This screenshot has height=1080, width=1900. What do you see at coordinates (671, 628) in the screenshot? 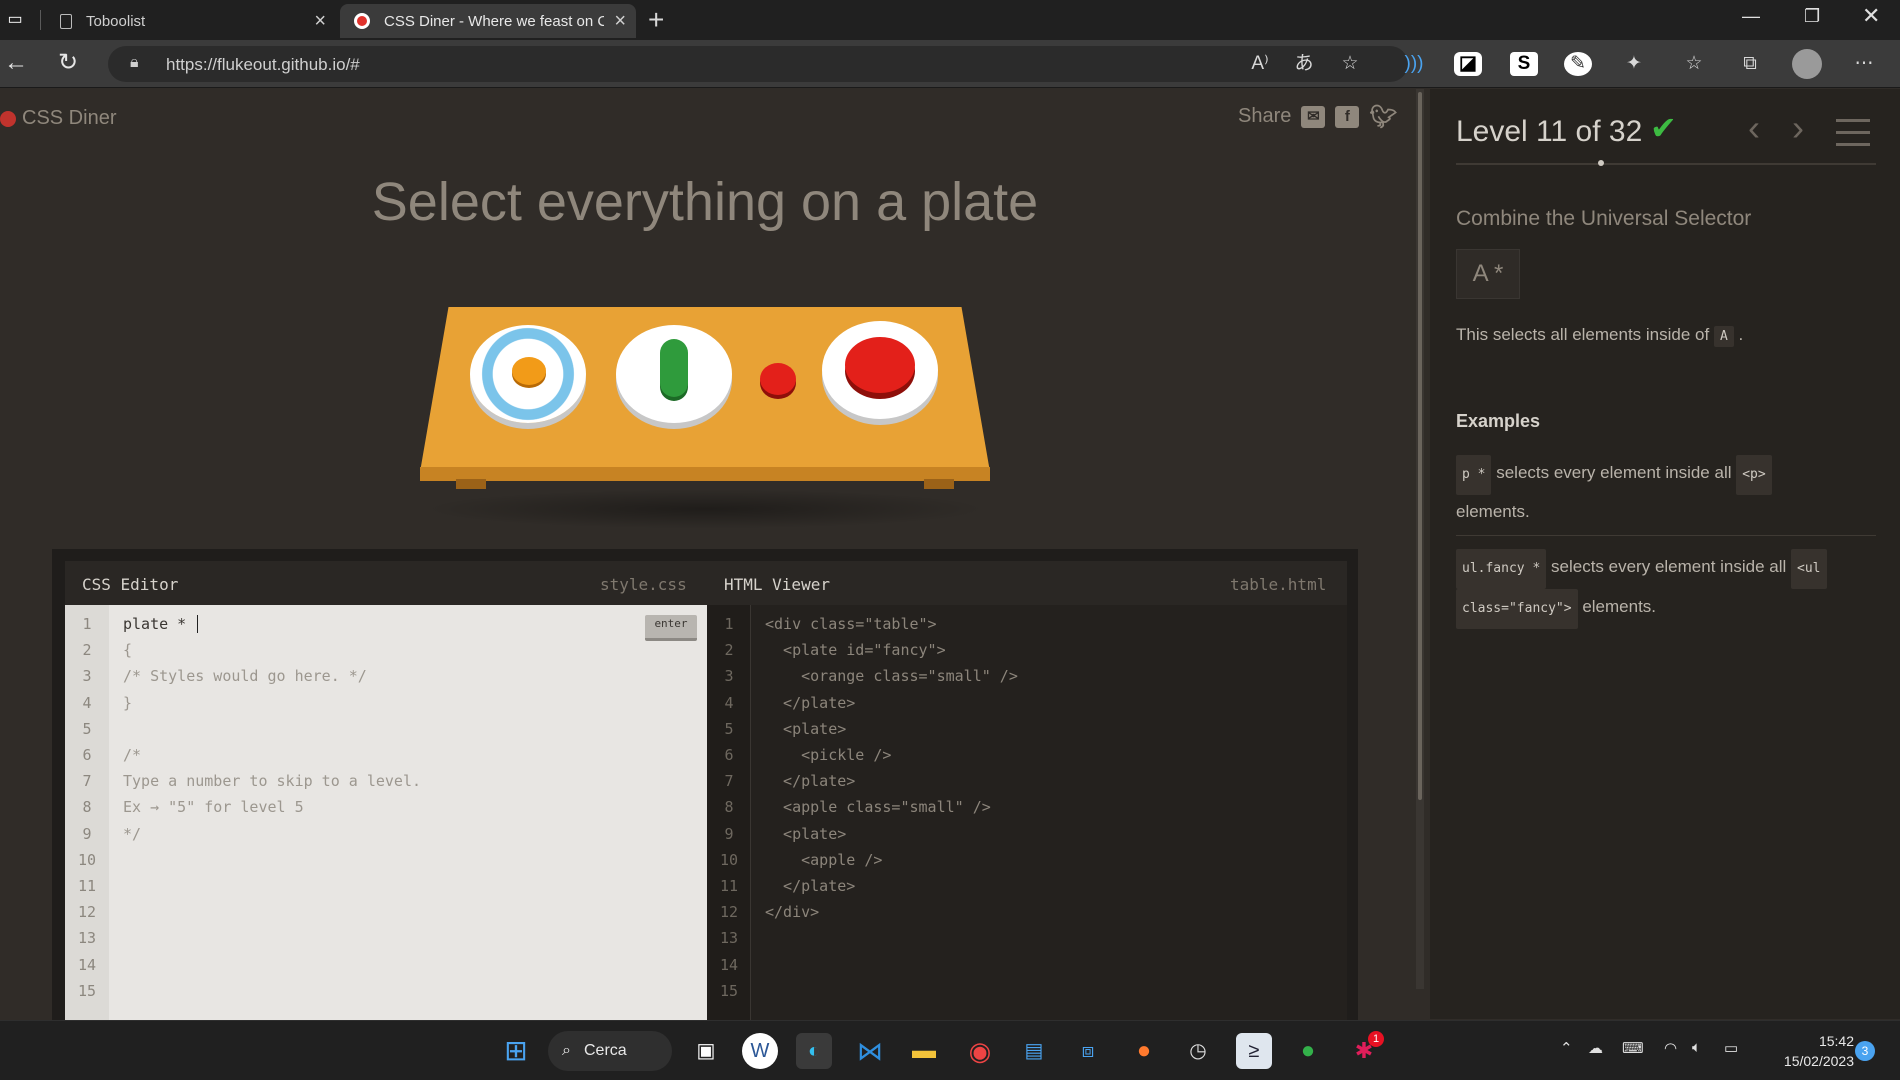
I see `enter-button: enter` at bounding box center [671, 628].